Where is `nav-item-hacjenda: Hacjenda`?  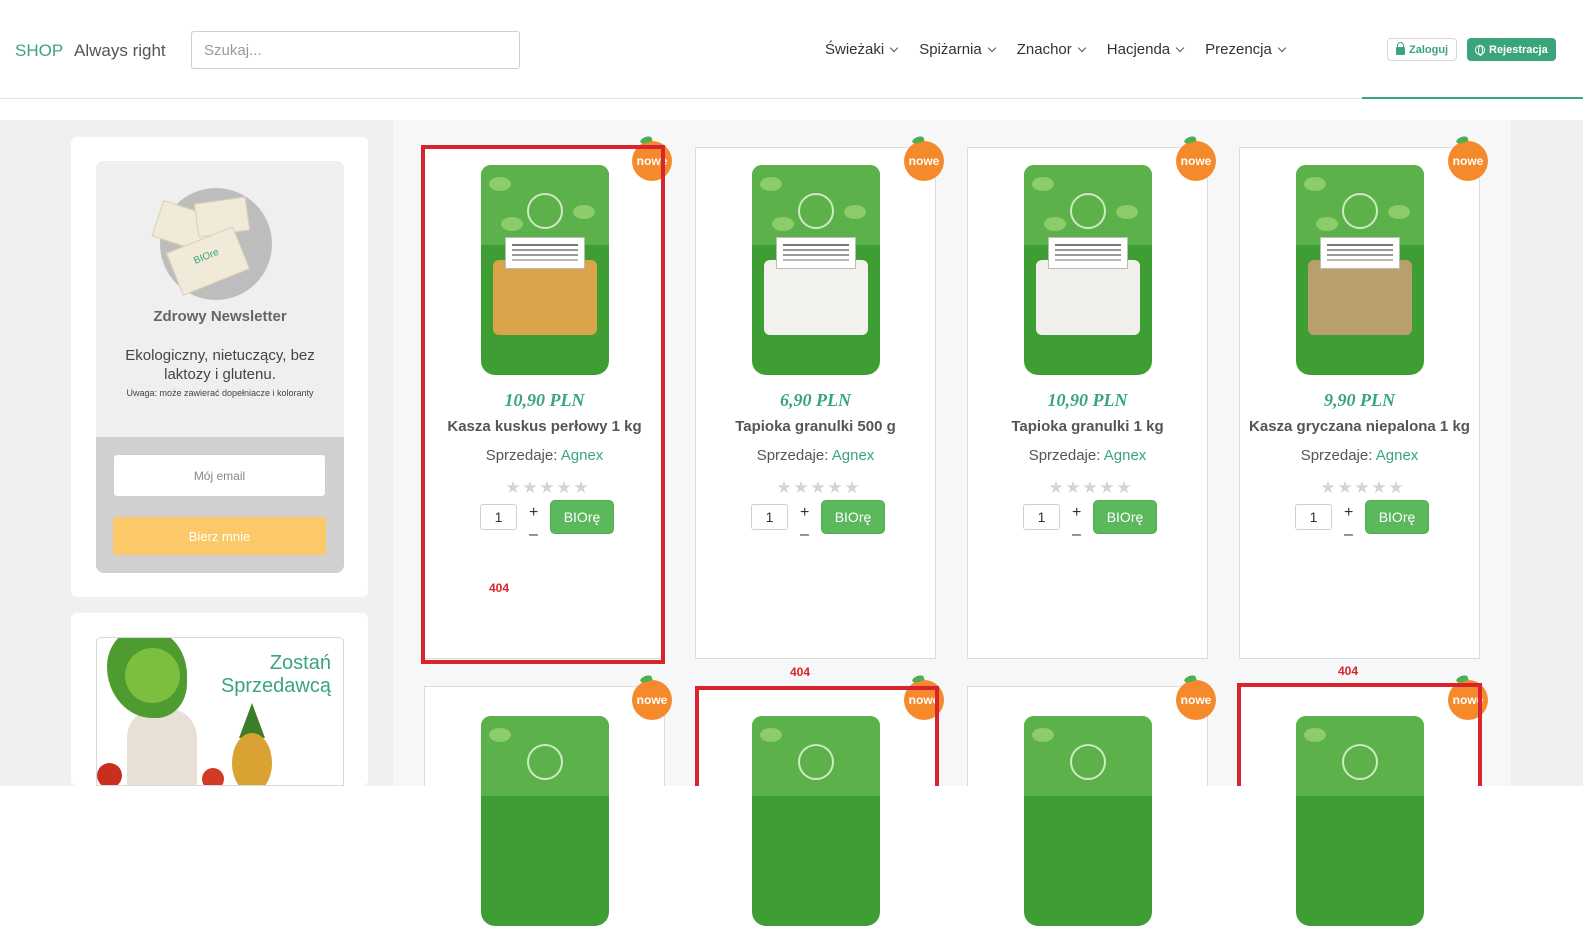
nav-item-hacjenda: Hacjenda is located at coordinates (1146, 49).